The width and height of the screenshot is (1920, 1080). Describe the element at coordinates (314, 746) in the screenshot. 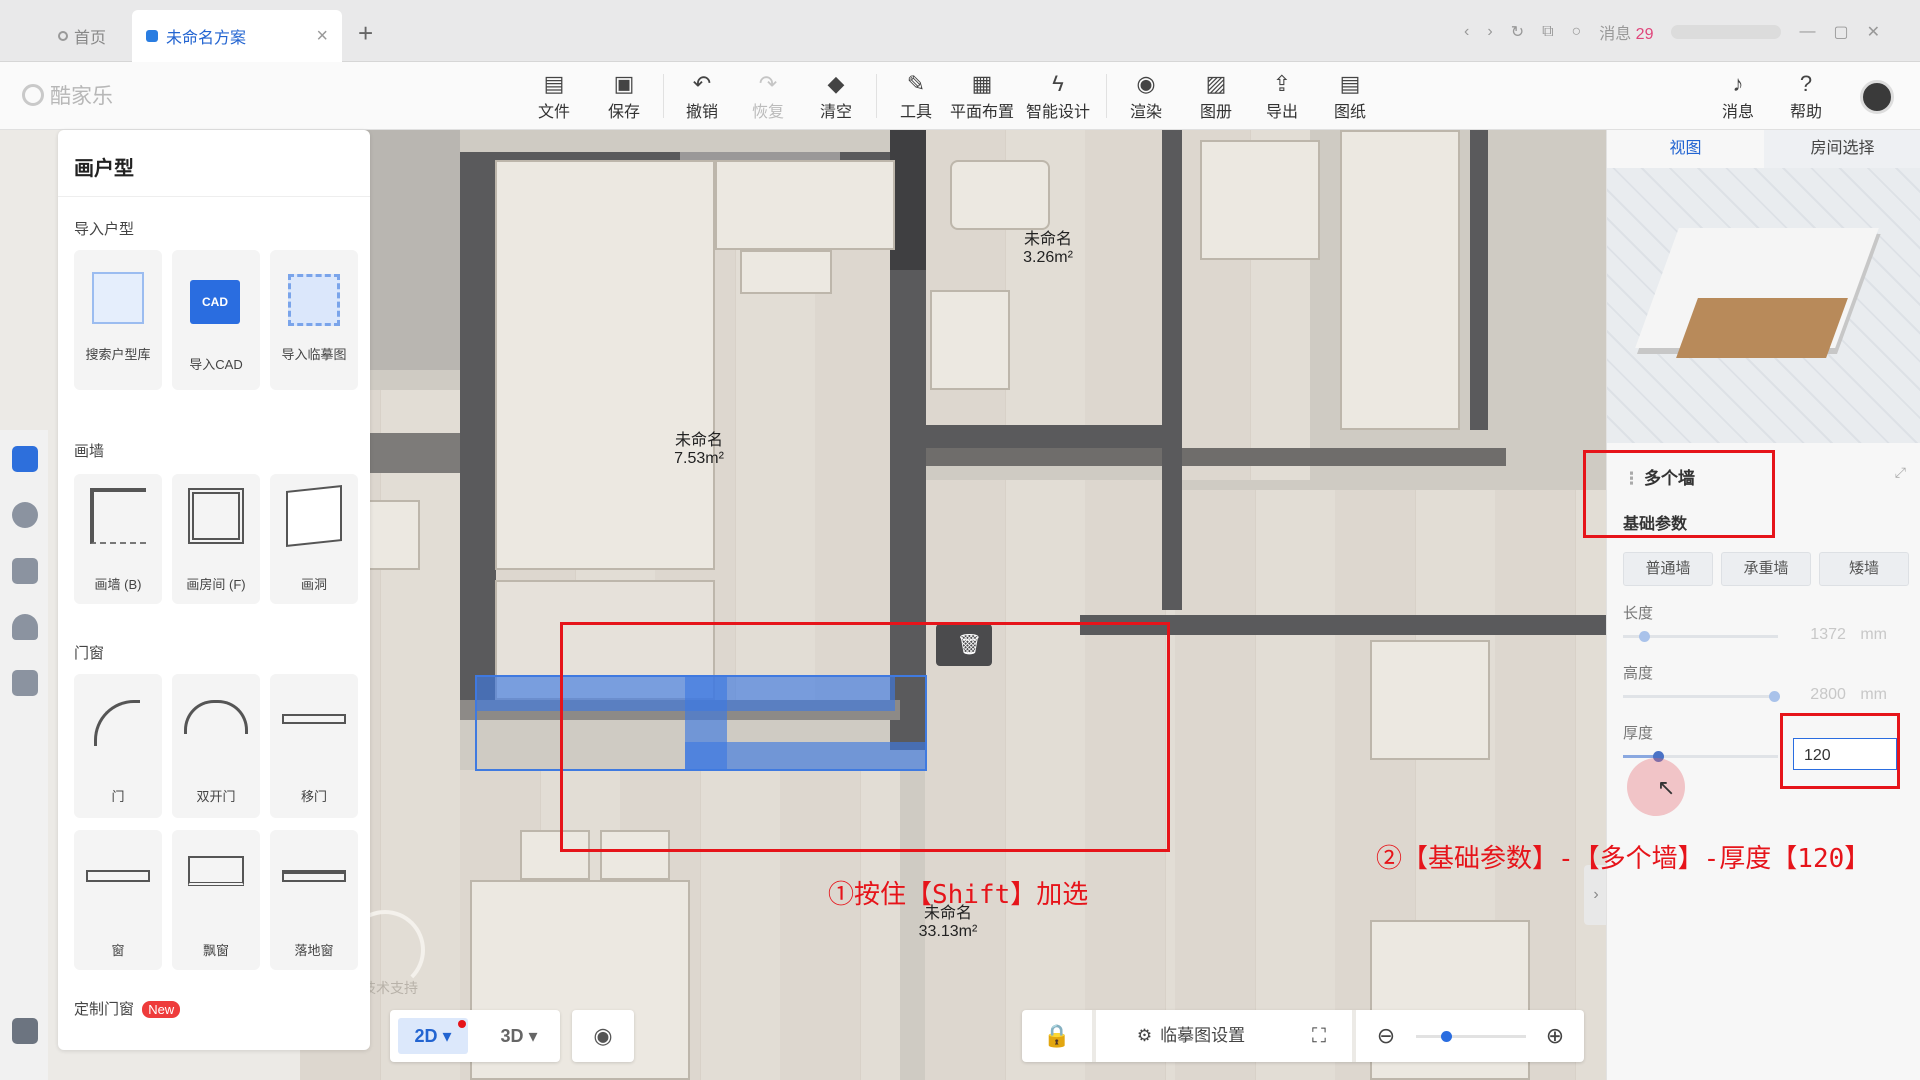

I see `sliding-door-card: 移门` at that location.